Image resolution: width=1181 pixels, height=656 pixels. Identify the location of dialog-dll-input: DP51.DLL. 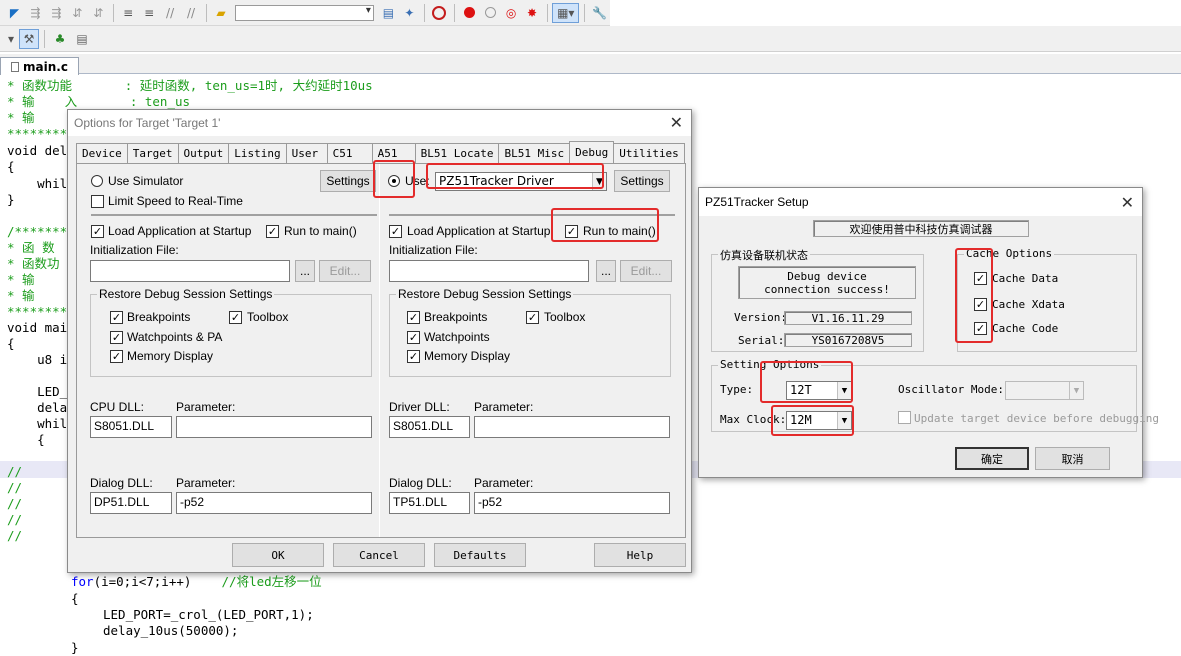
(131, 503).